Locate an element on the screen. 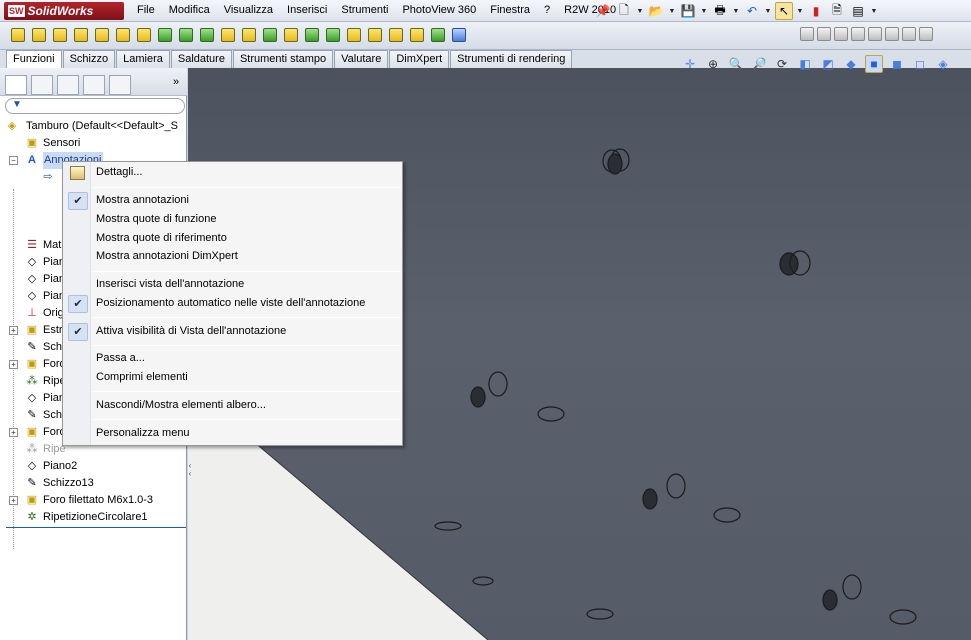 The width and height of the screenshot is (971, 640). zoom-to-fit-icon is located at coordinates (824, 34).